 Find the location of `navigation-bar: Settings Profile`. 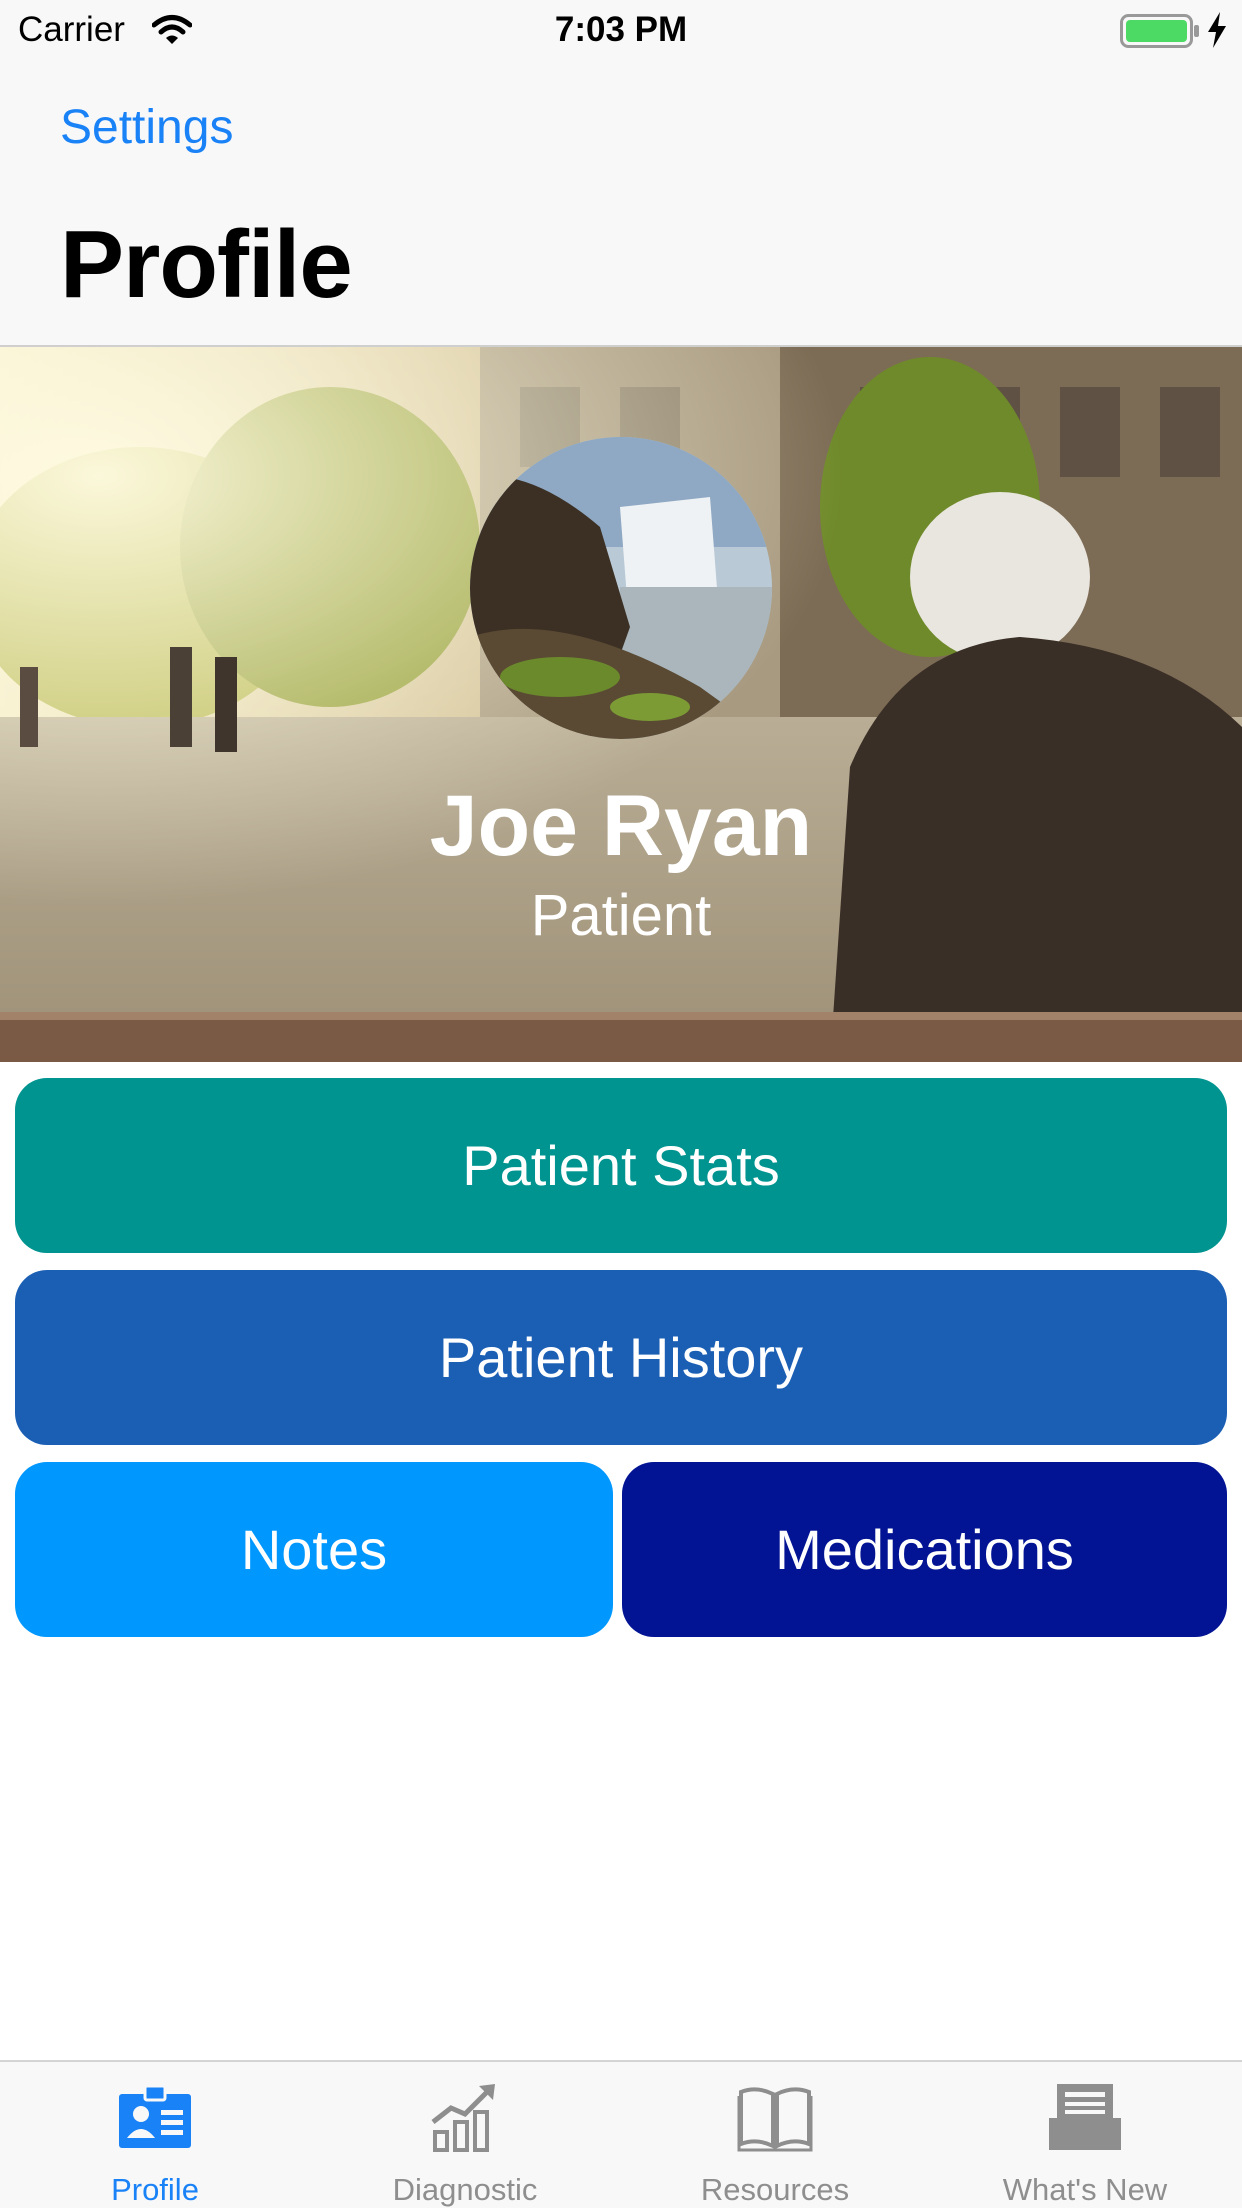

navigation-bar: Settings Profile is located at coordinates (621, 203).